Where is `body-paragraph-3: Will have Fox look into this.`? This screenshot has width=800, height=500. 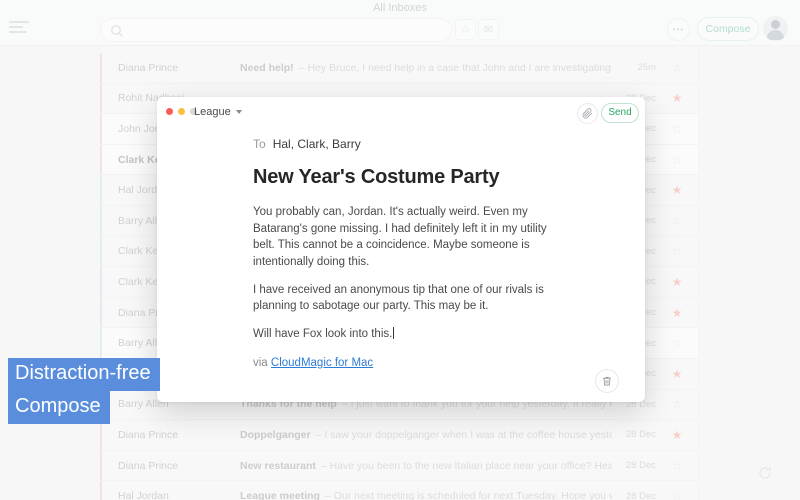
body-paragraph-3: Will have Fox look into this. is located at coordinates (409, 334).